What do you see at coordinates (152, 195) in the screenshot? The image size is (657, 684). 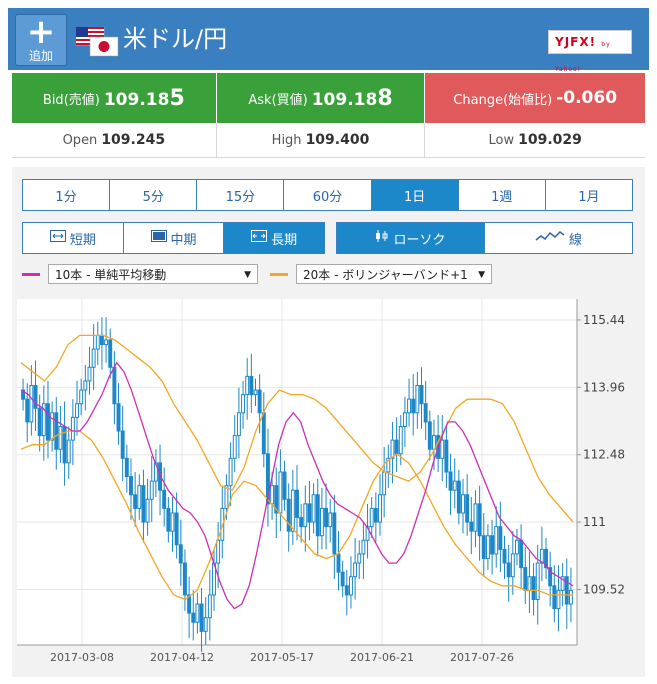 I see `tab-5min: 5分` at bounding box center [152, 195].